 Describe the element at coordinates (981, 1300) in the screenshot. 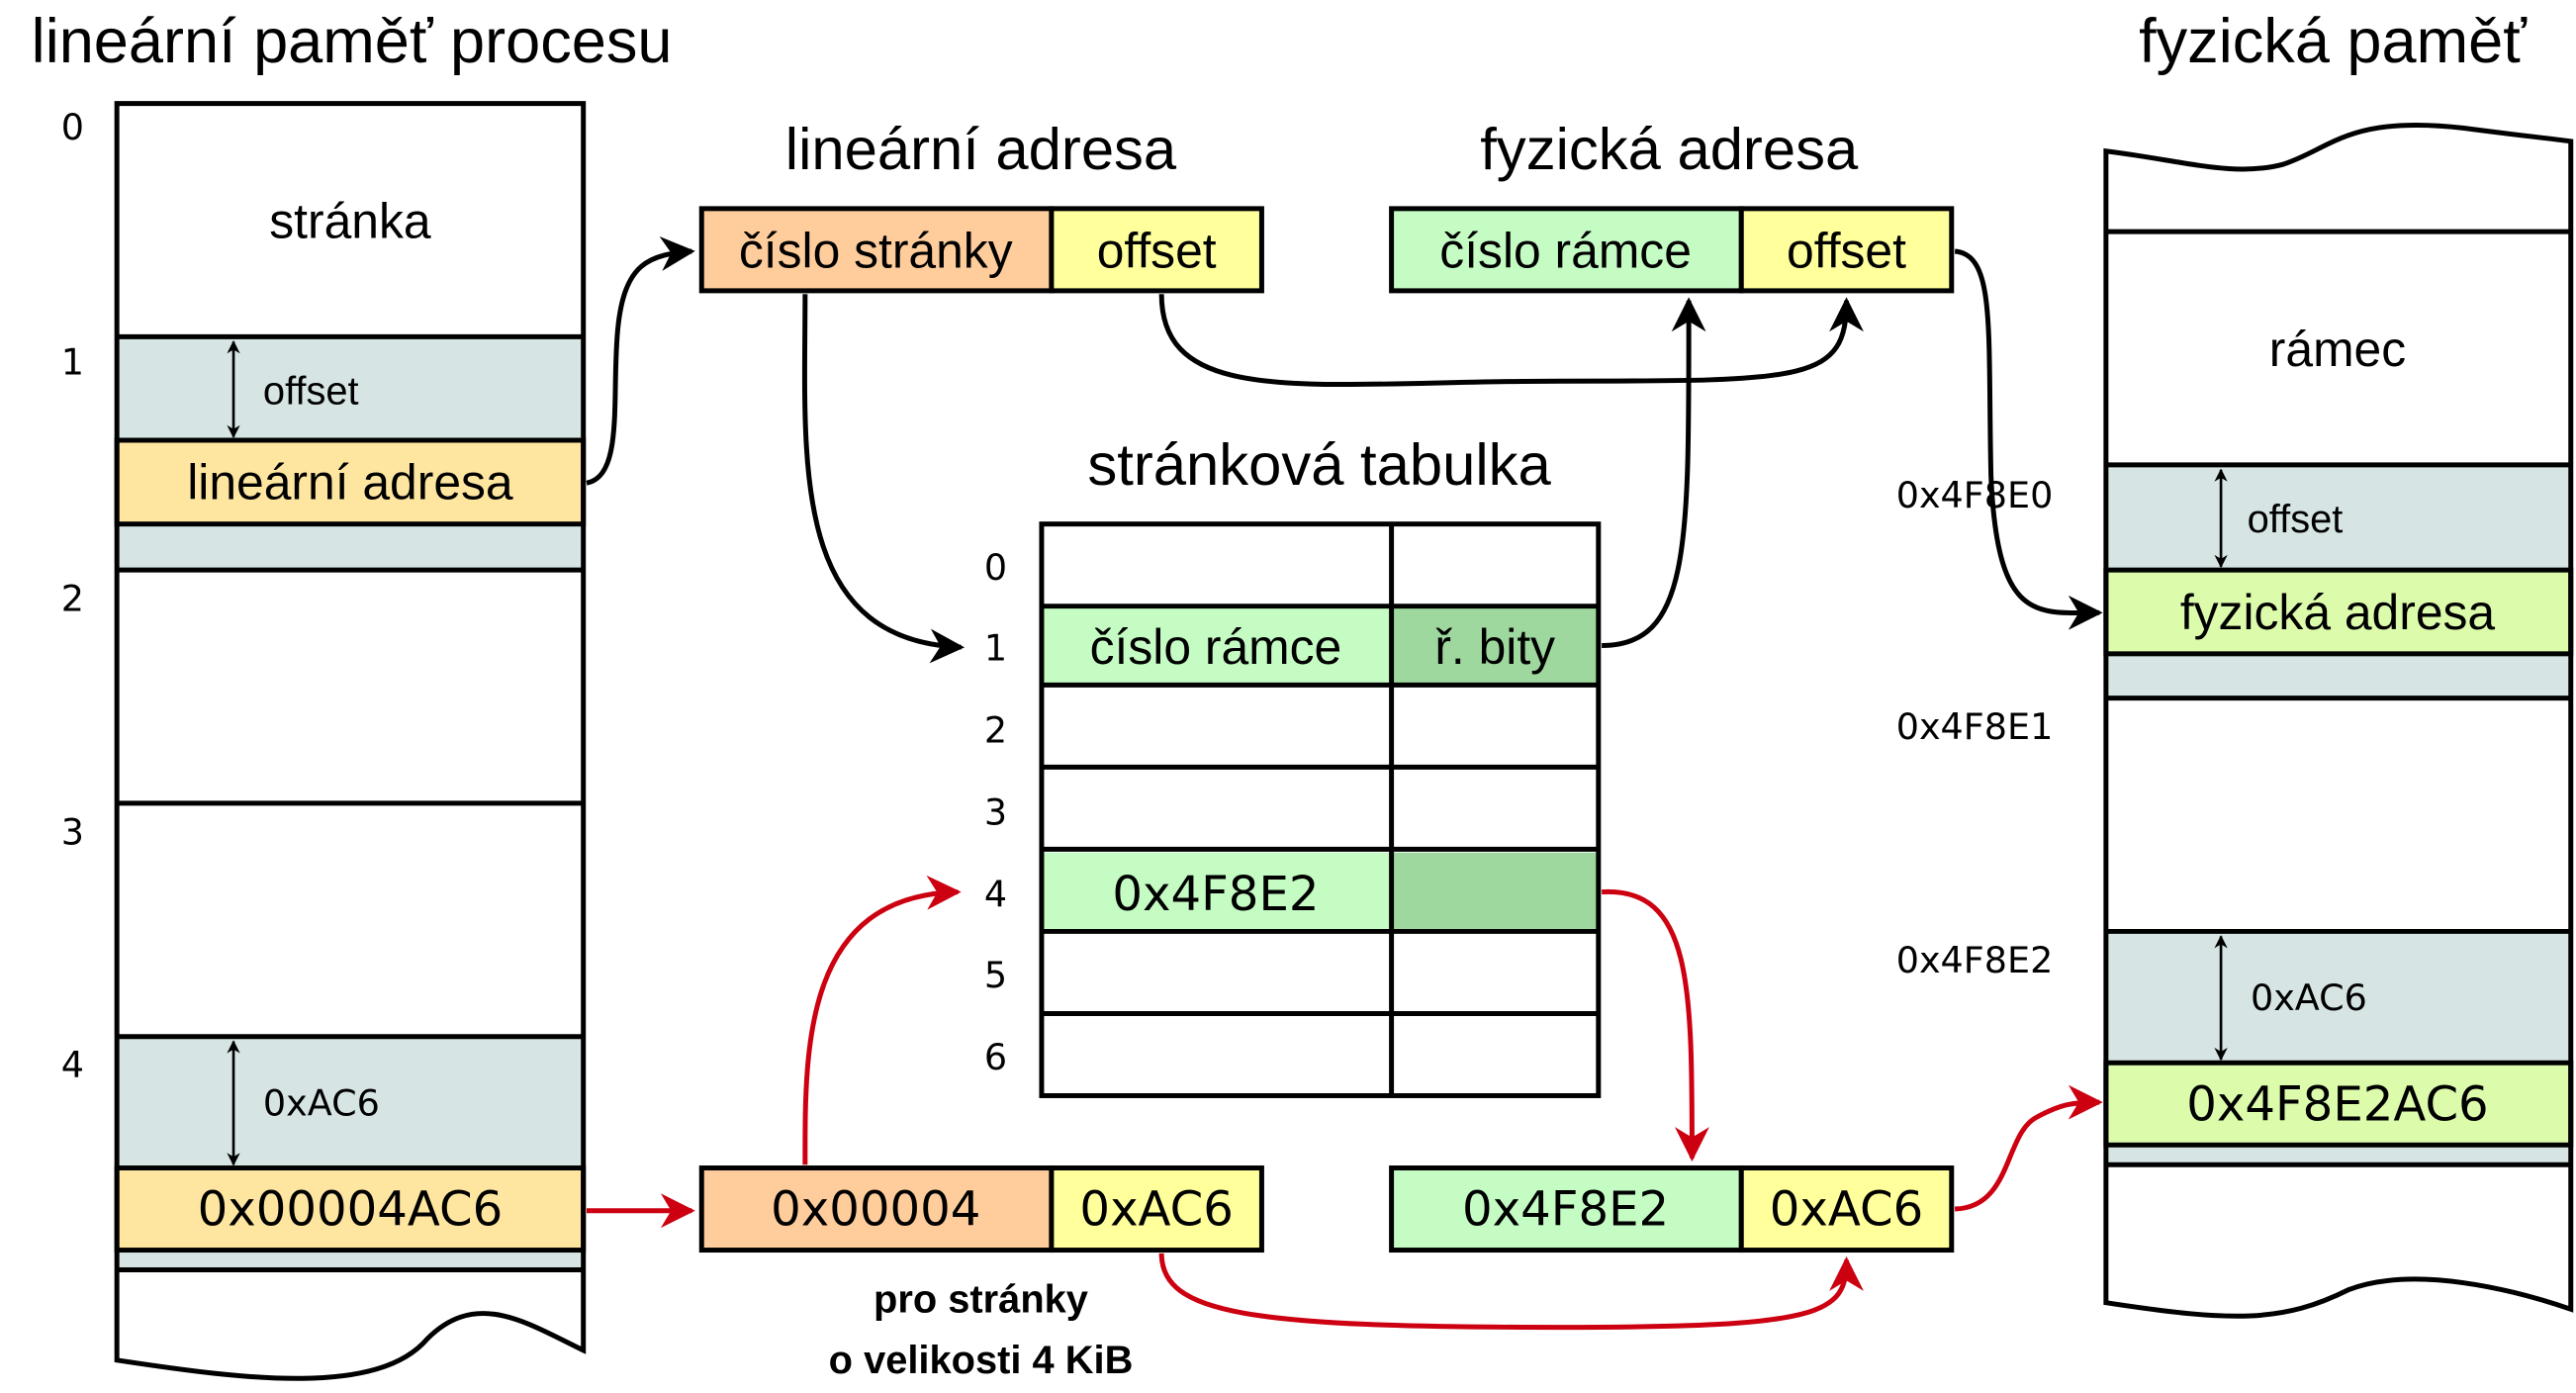

I see `page-size-note-line1: pro stránky` at that location.